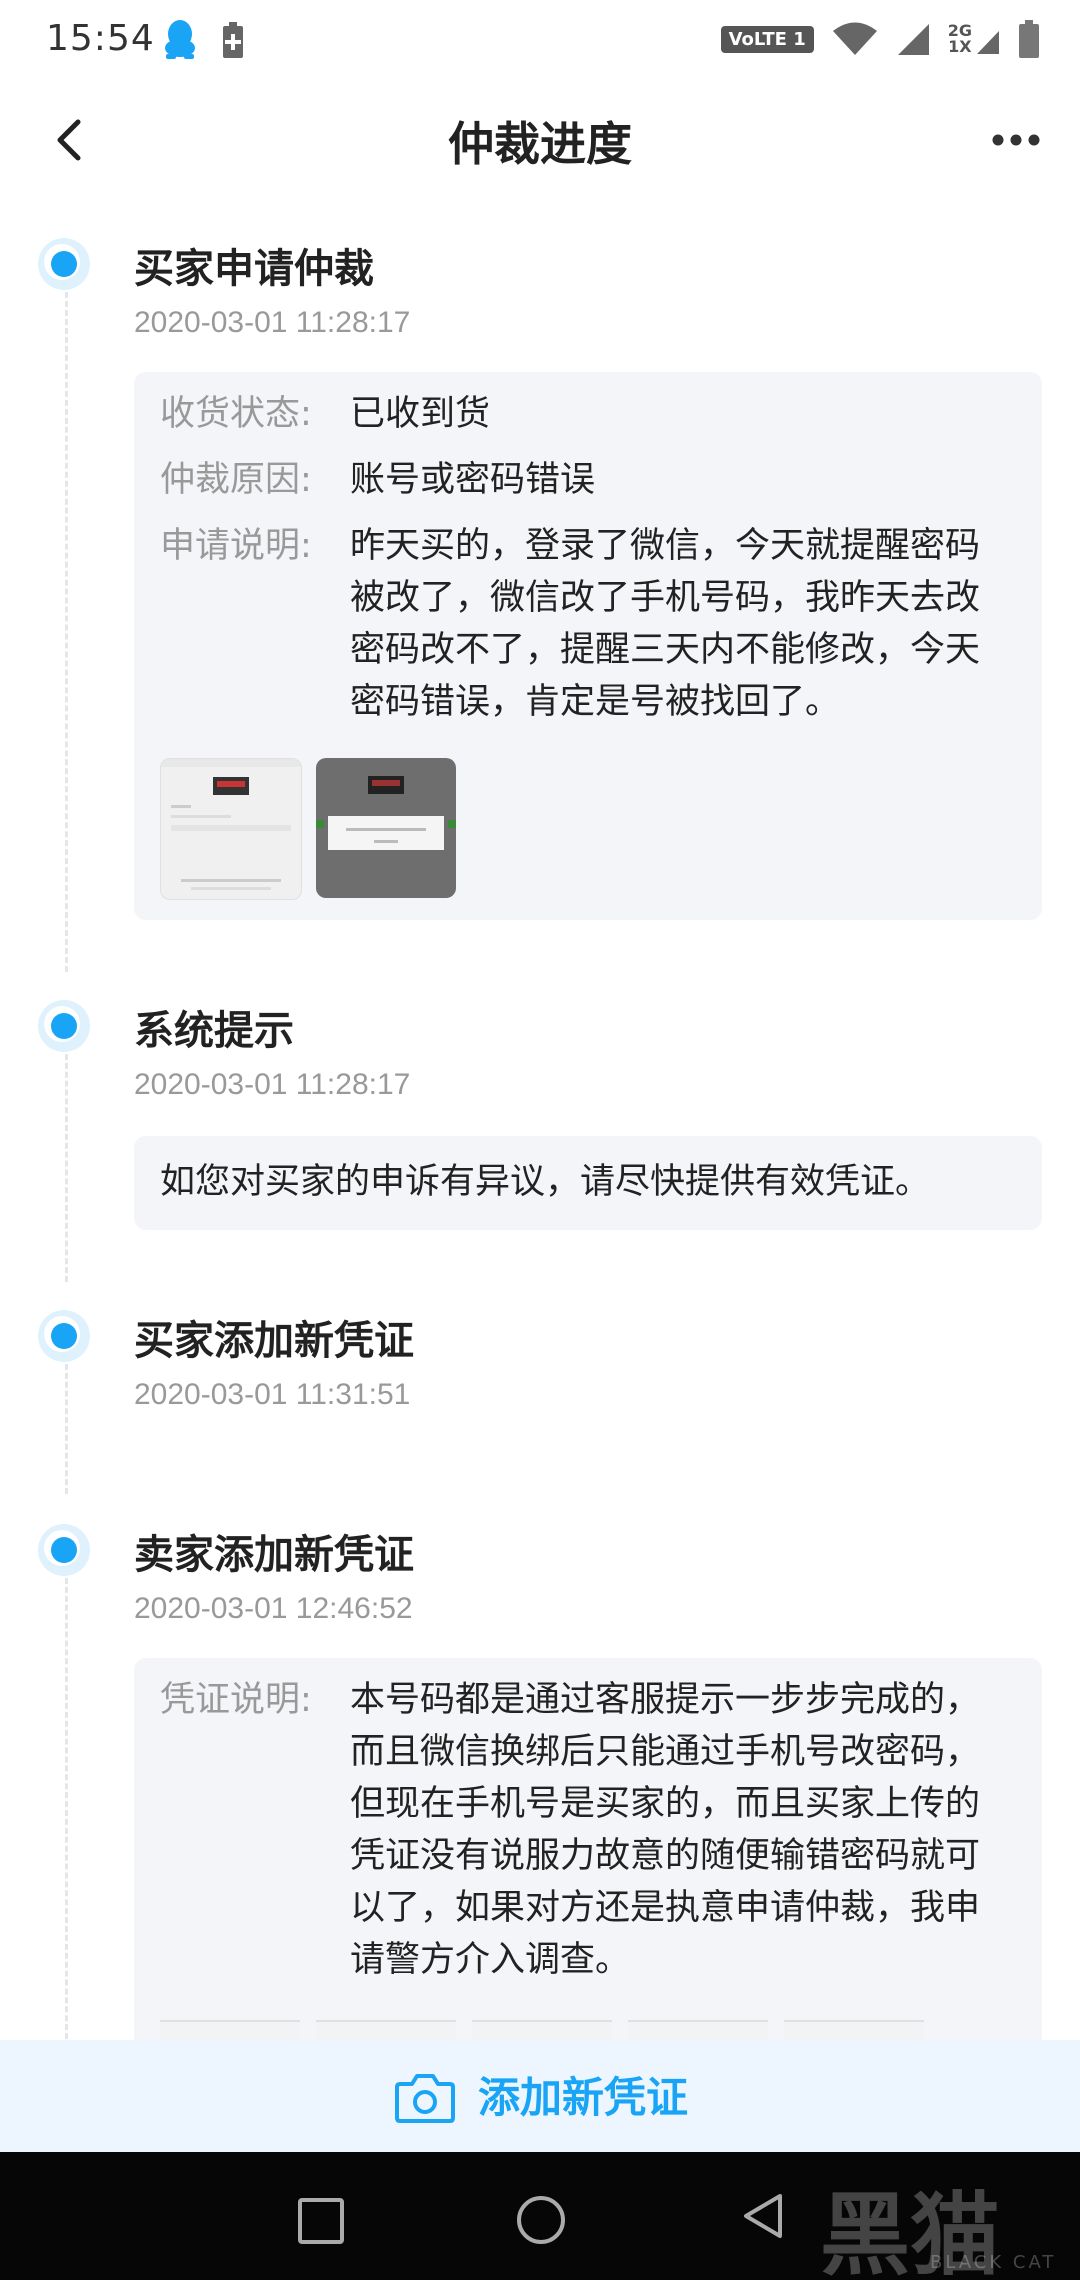 The height and width of the screenshot is (2292, 1080). What do you see at coordinates (274, 1555) in the screenshot?
I see `event-title: 卖家添加新凭证` at bounding box center [274, 1555].